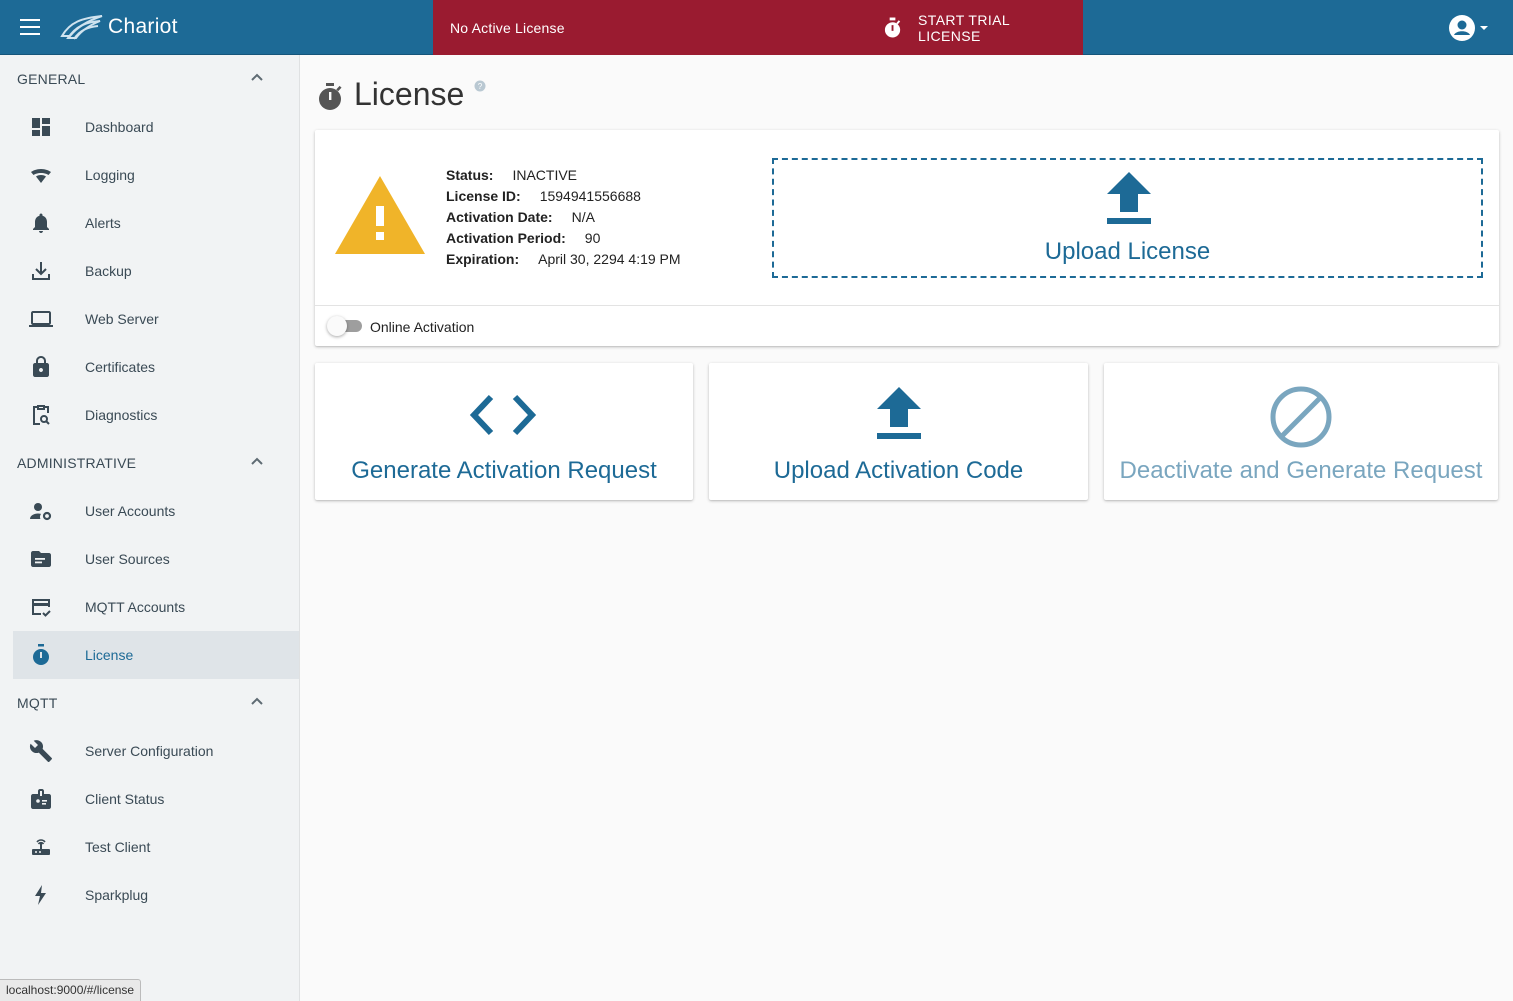 This screenshot has width=1513, height=1001. I want to click on caret-down-icon, so click(1484, 28).